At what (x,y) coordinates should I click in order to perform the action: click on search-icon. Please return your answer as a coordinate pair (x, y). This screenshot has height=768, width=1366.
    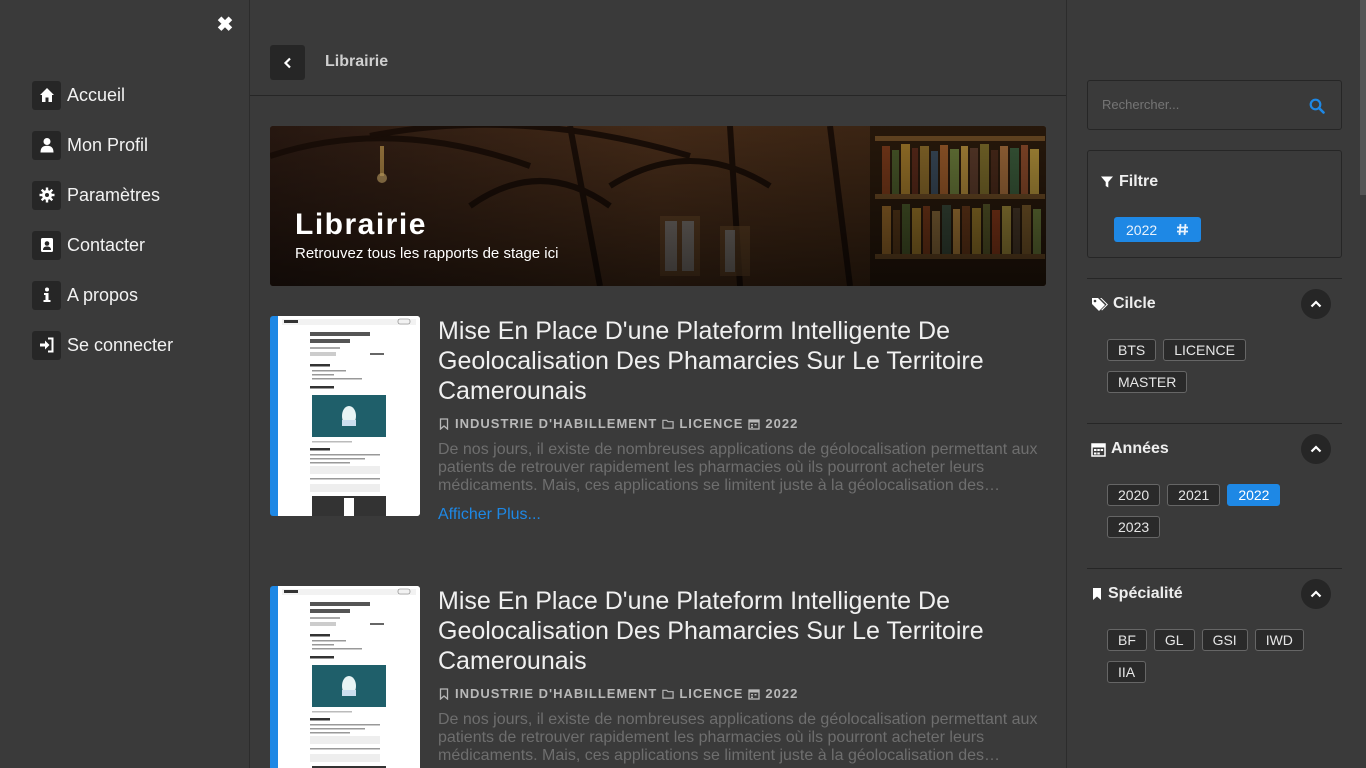
    Looking at the image, I should click on (1317, 106).